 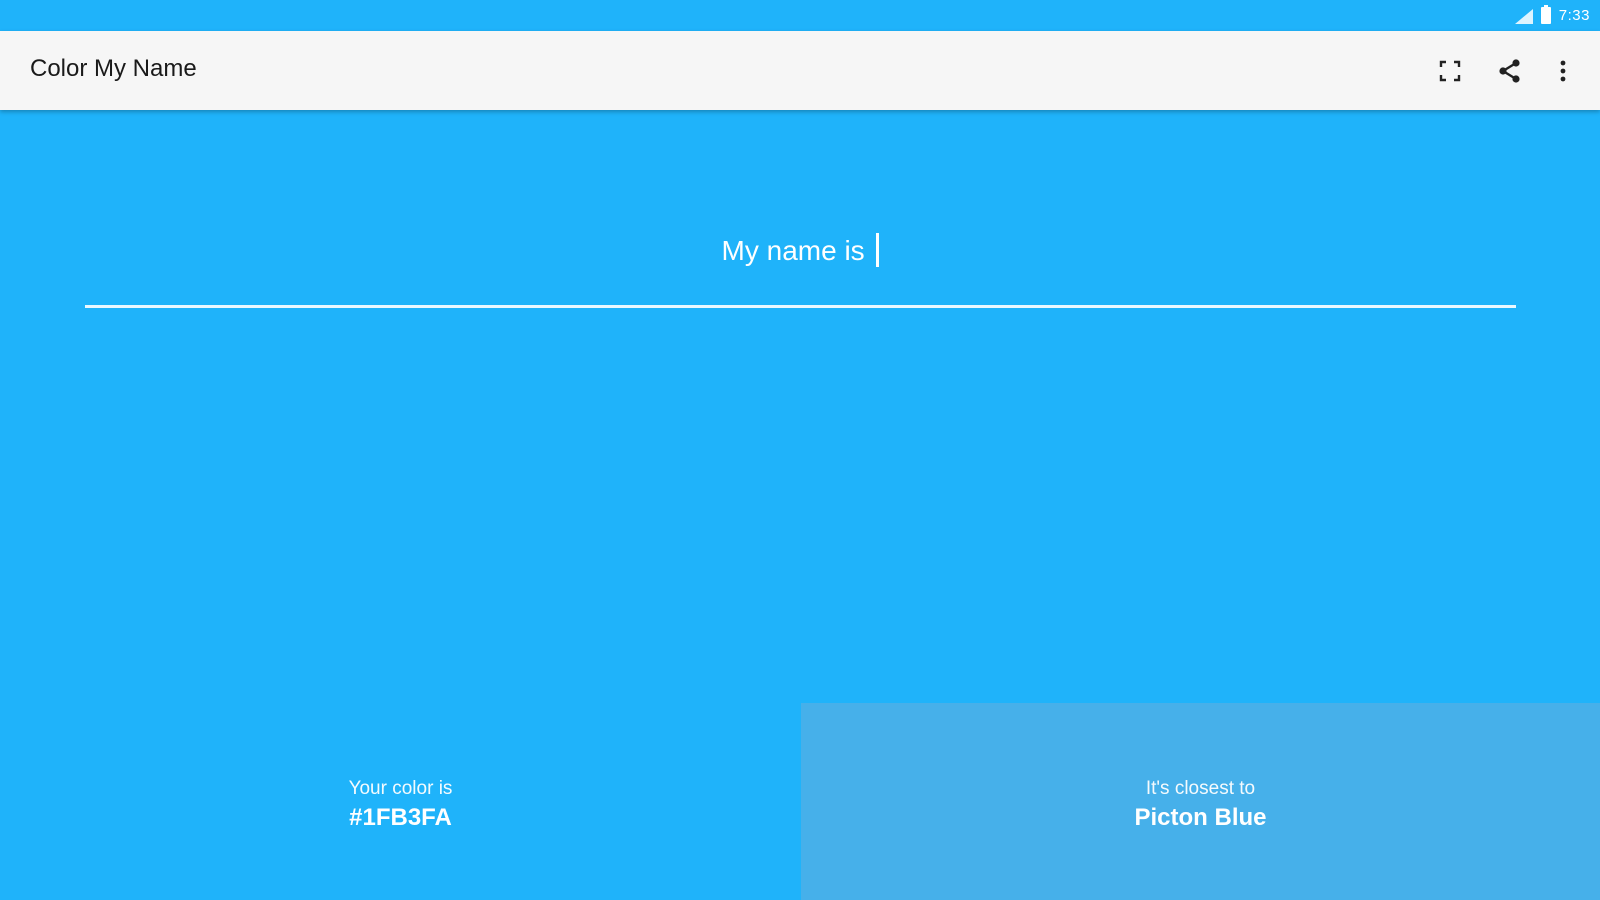 I want to click on signal-icon, so click(x=1523, y=16).